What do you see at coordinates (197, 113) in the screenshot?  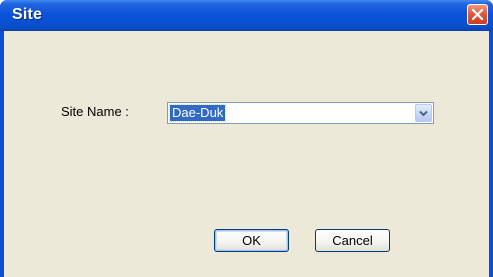 I see `site-name-selected-value: Dae-Duk` at bounding box center [197, 113].